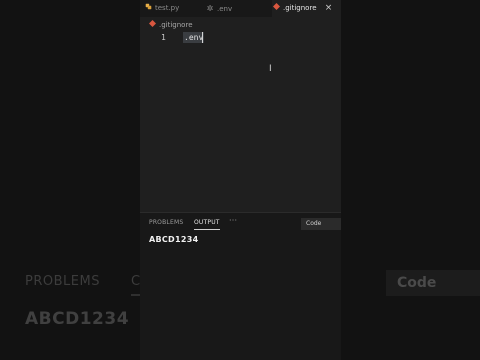 This screenshot has height=360, width=480. I want to click on gear-icon: ✲, so click(210, 8).